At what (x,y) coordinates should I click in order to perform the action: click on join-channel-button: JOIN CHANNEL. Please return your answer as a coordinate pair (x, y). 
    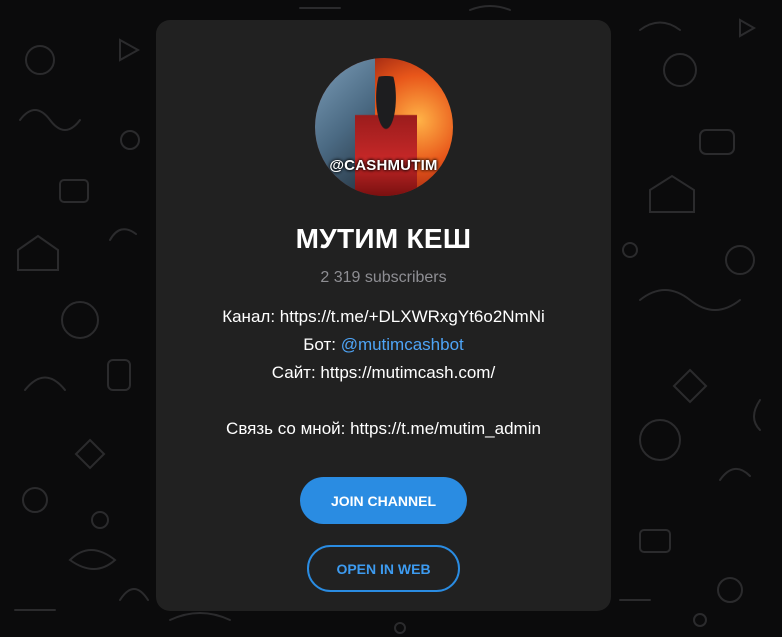
    Looking at the image, I should click on (383, 500).